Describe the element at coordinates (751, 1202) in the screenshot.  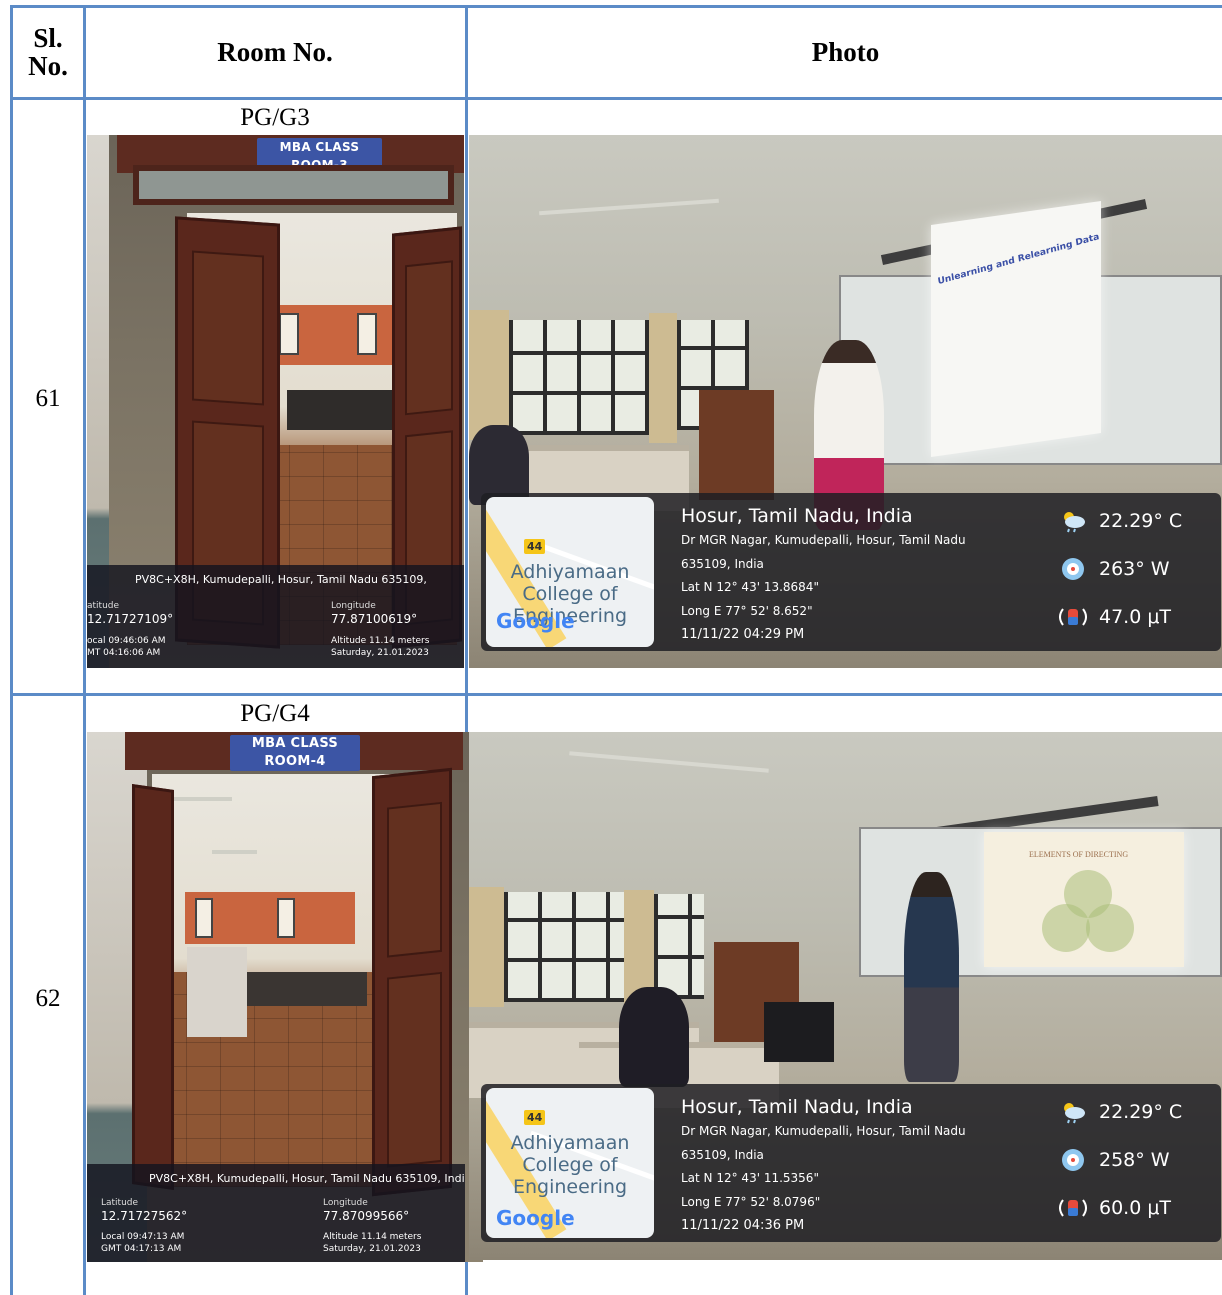
I see `longitude: Long E 77° 52' 8.0796"` at that location.